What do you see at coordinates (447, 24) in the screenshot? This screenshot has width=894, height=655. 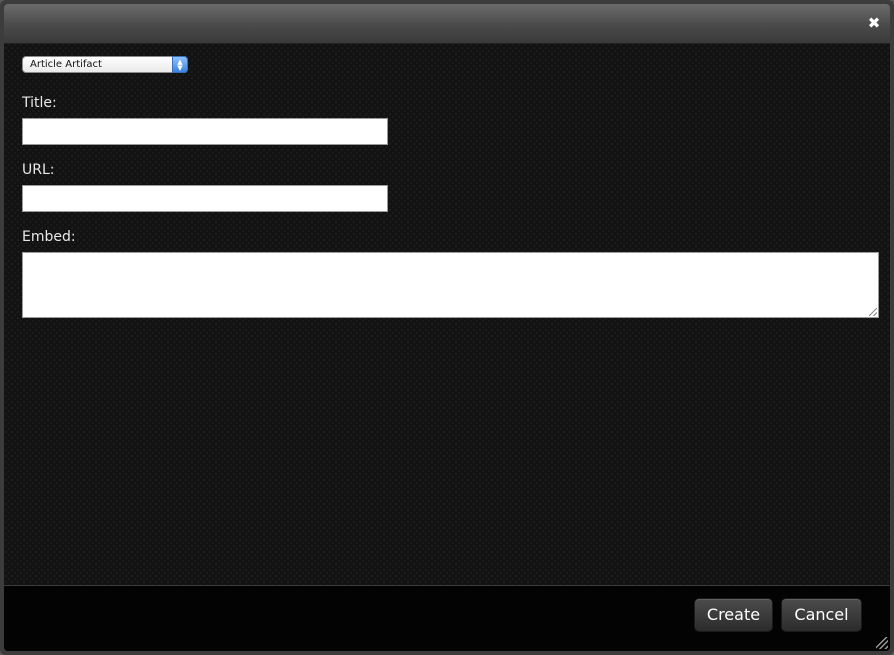 I see `dialog-titlebar: ✖` at bounding box center [447, 24].